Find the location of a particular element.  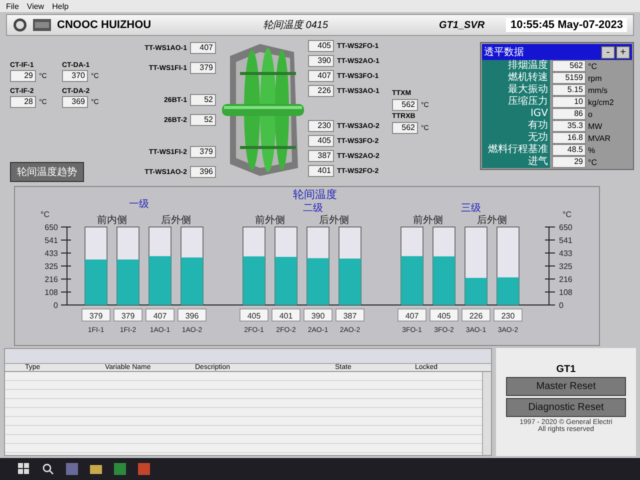

bar-value: 396 is located at coordinates (192, 315).